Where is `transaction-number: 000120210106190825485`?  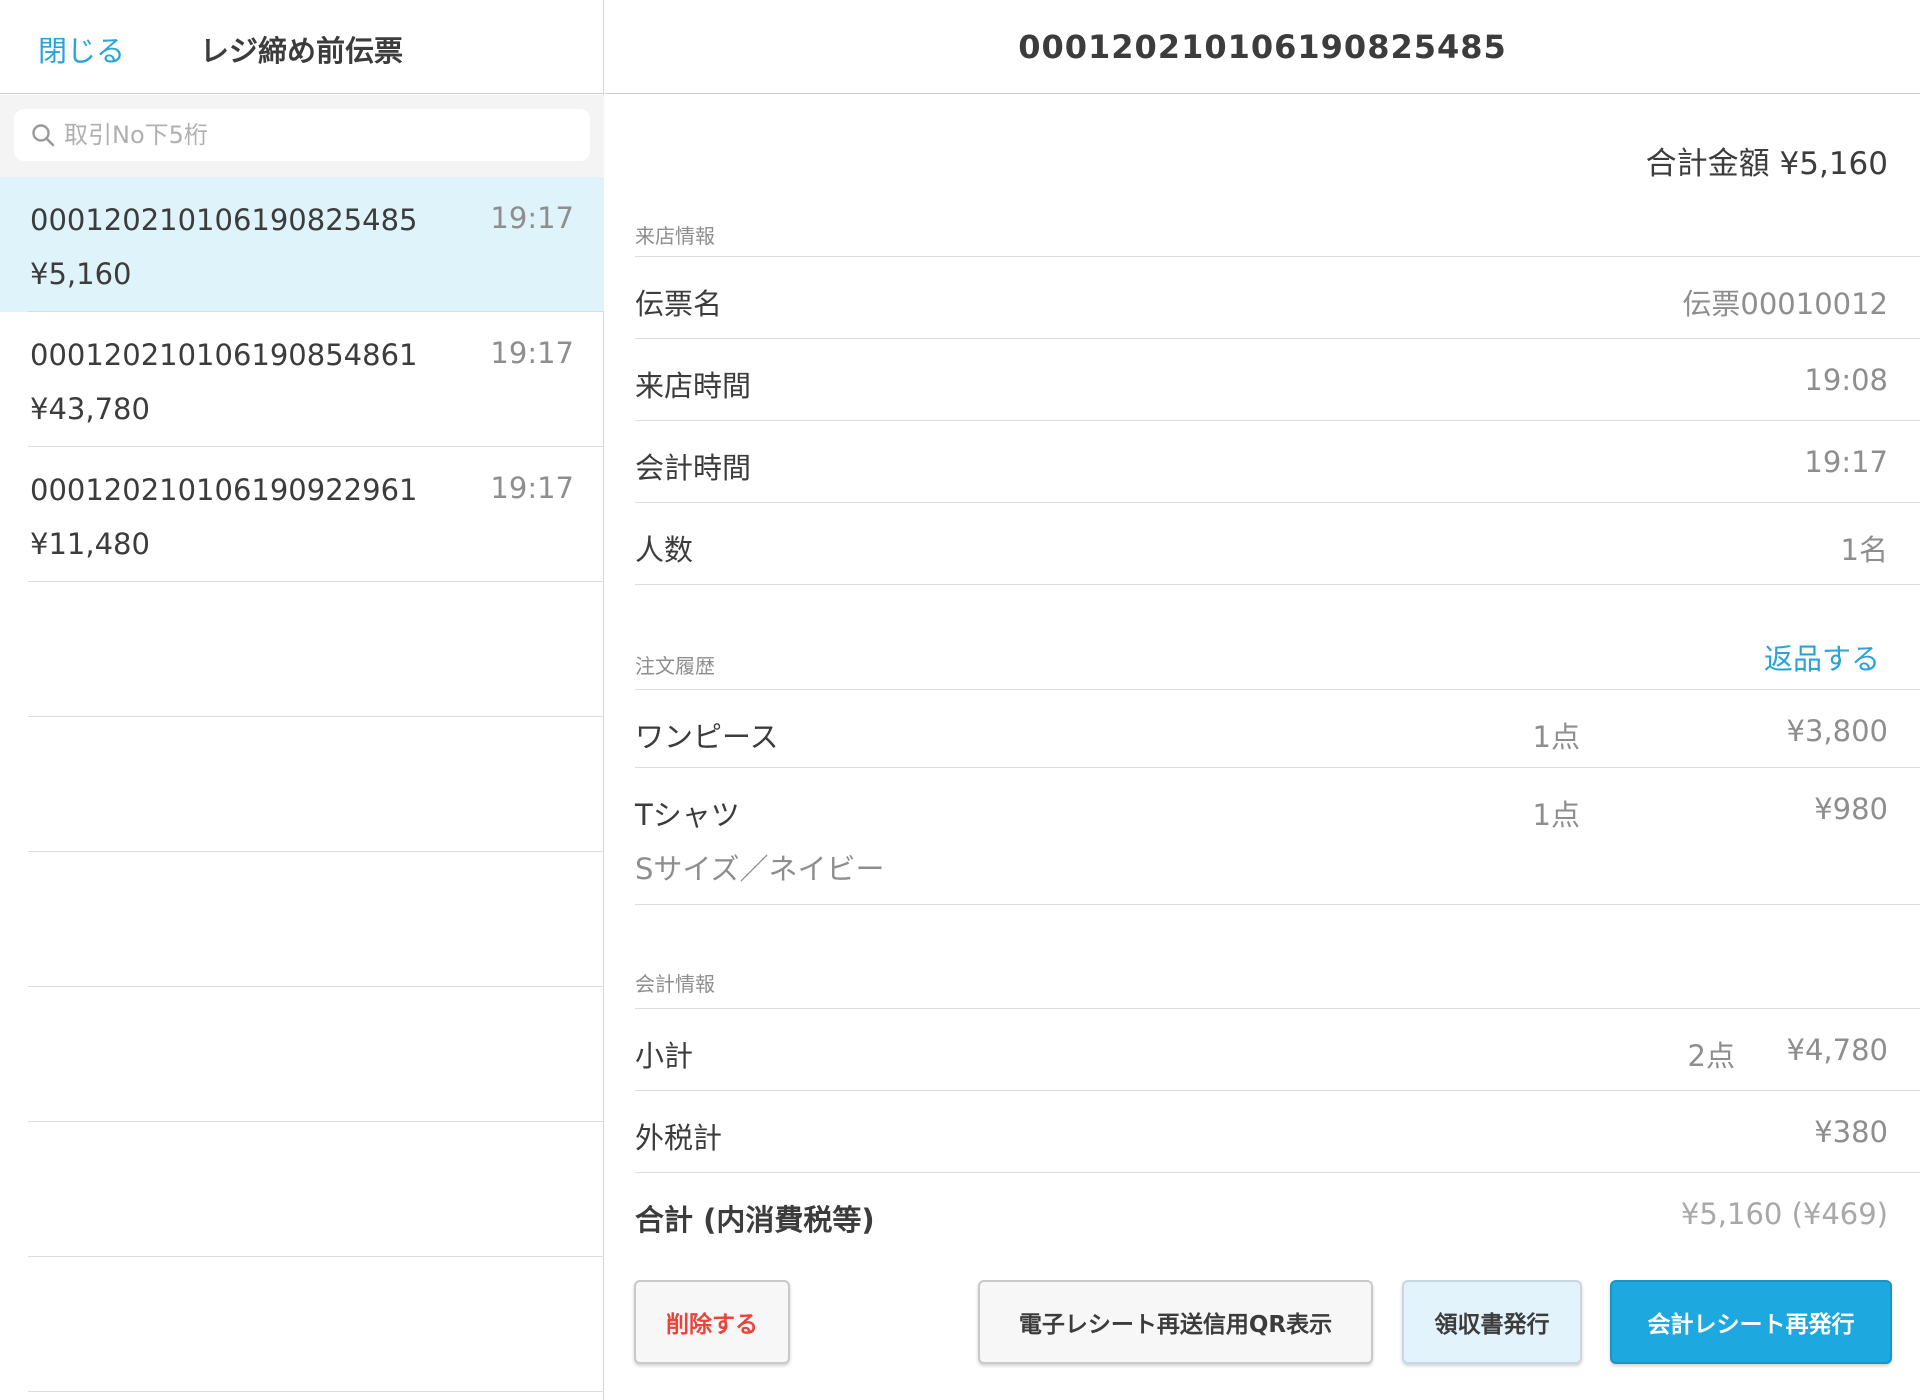 transaction-number: 000120210106190825485 is located at coordinates (224, 220).